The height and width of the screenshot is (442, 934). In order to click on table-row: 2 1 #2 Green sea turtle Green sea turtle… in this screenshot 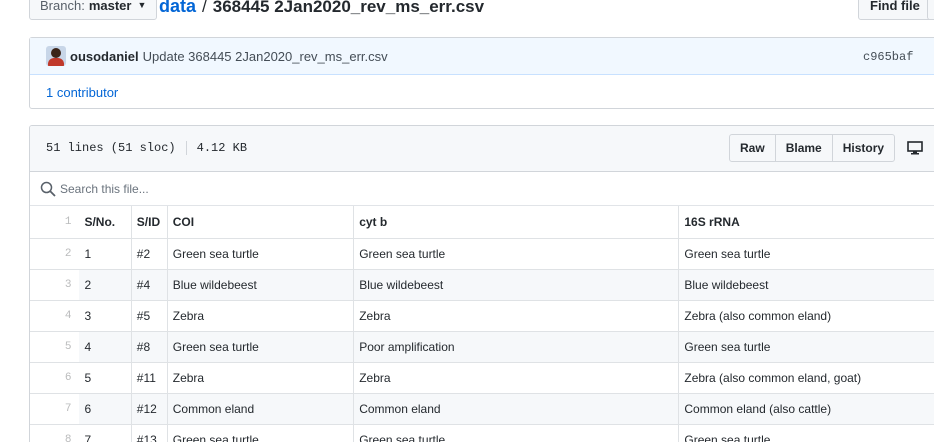, I will do `click(482, 253)`.